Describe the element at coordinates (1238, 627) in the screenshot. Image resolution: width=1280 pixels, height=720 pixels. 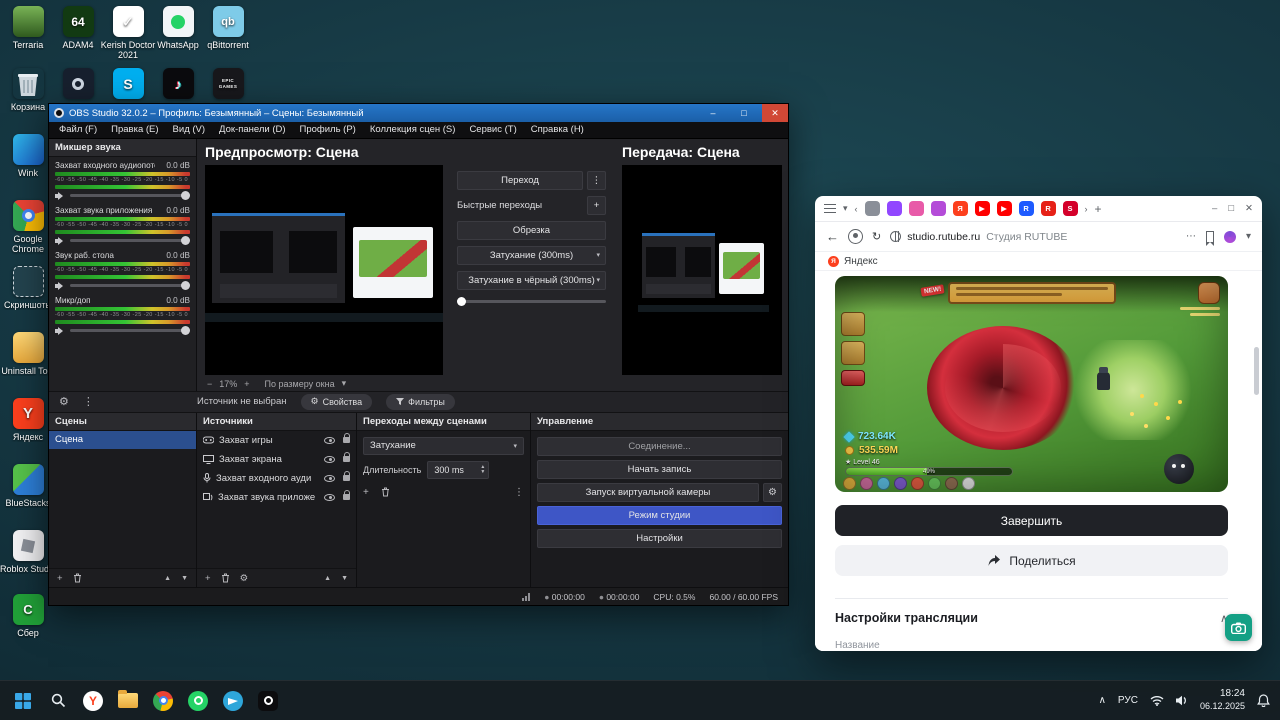
I see `capture-button` at that location.